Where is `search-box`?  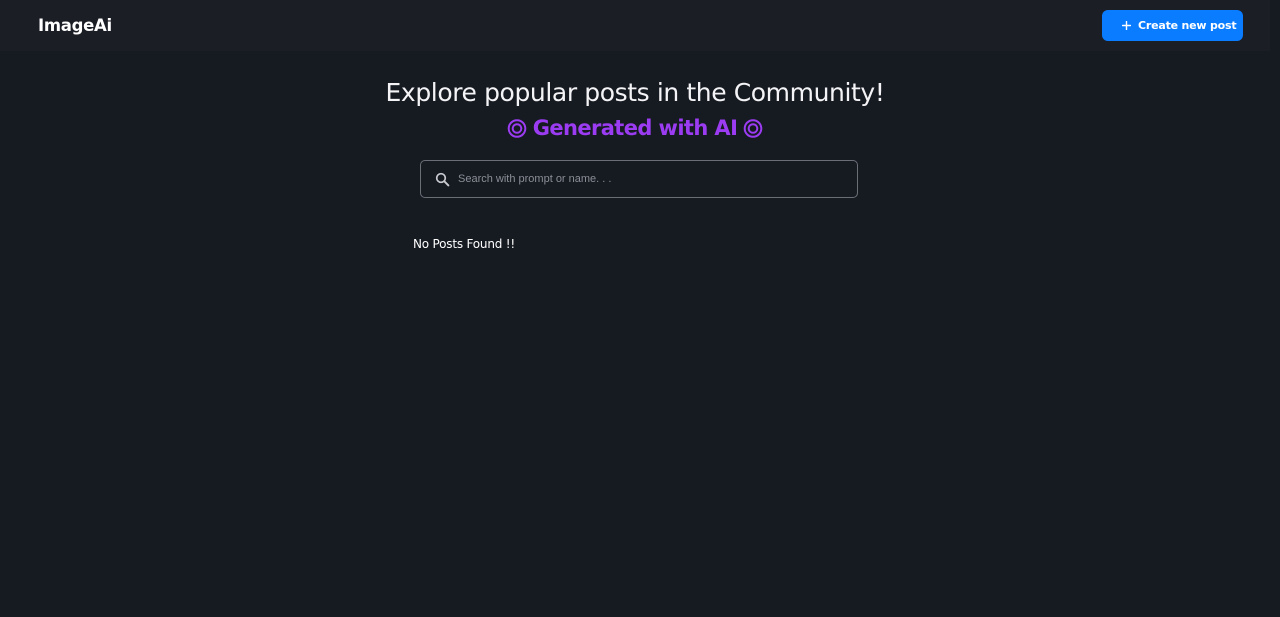
search-box is located at coordinates (639, 179).